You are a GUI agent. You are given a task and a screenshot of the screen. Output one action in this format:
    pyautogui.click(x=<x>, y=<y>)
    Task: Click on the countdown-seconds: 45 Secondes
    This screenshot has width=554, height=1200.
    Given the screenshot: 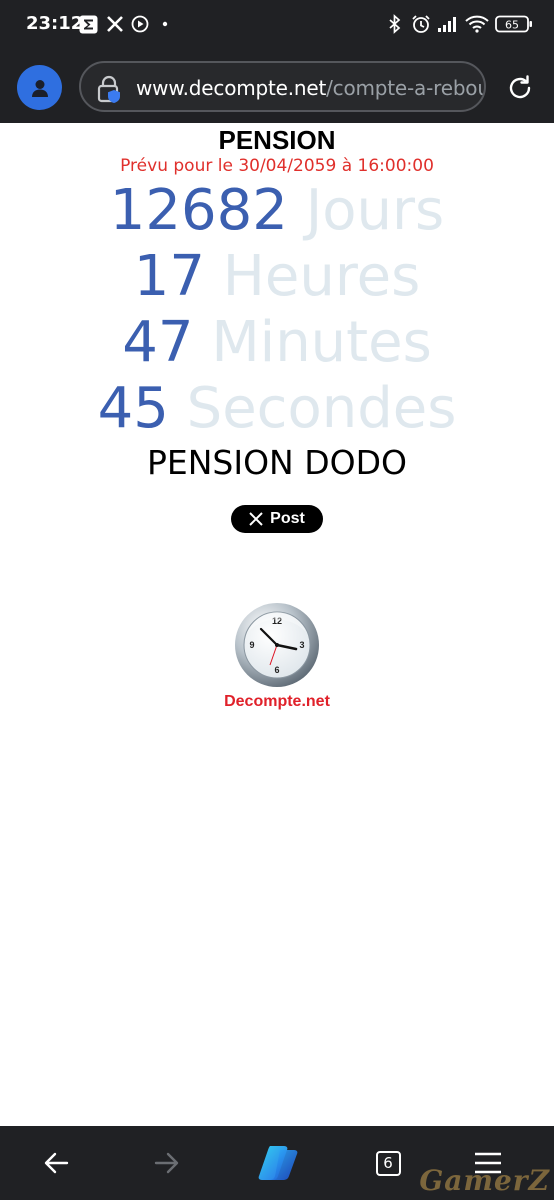 What is the action you would take?
    pyautogui.click(x=277, y=408)
    